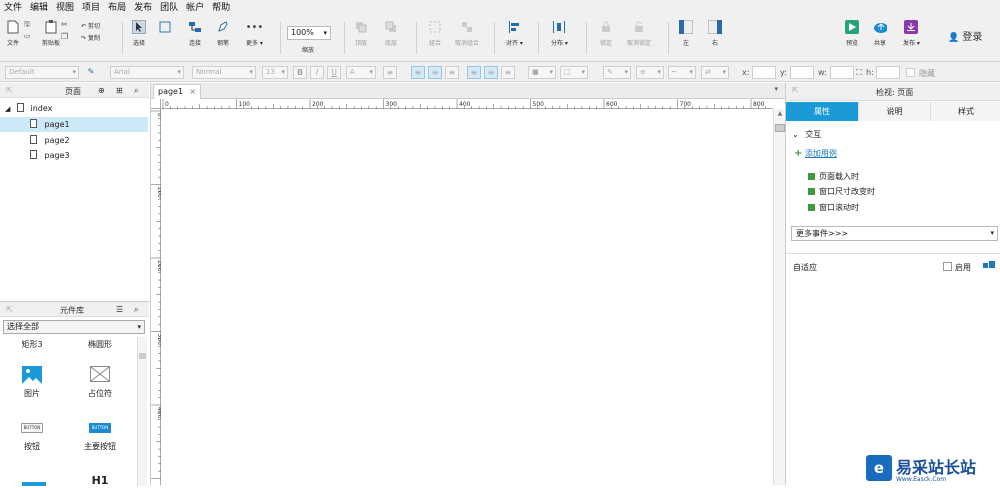 This screenshot has height=488, width=1000. Describe the element at coordinates (32, 437) in the screenshot. I see `library-item-button: BUTTON 按钮` at that location.